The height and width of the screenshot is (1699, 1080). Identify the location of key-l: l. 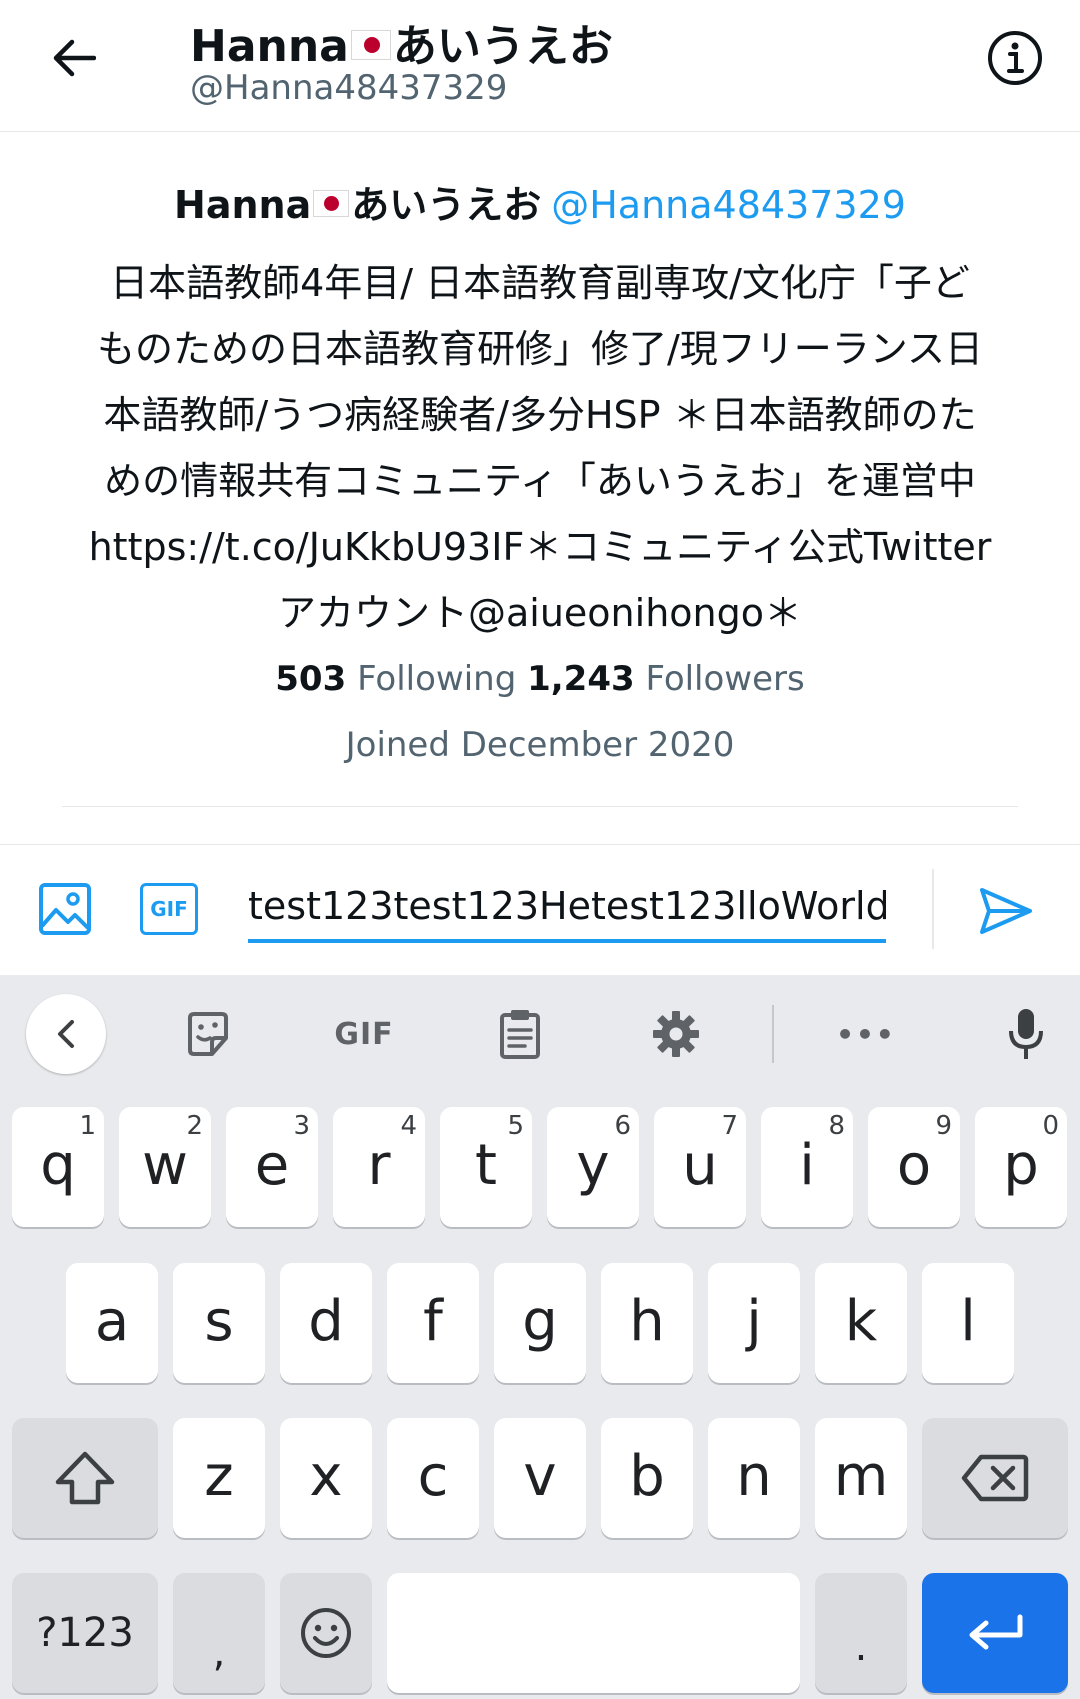
(968, 1323).